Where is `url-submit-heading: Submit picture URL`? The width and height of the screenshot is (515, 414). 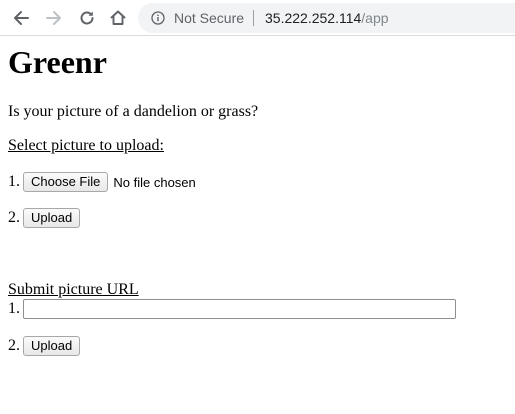
url-submit-heading: Submit picture URL is located at coordinates (73, 289).